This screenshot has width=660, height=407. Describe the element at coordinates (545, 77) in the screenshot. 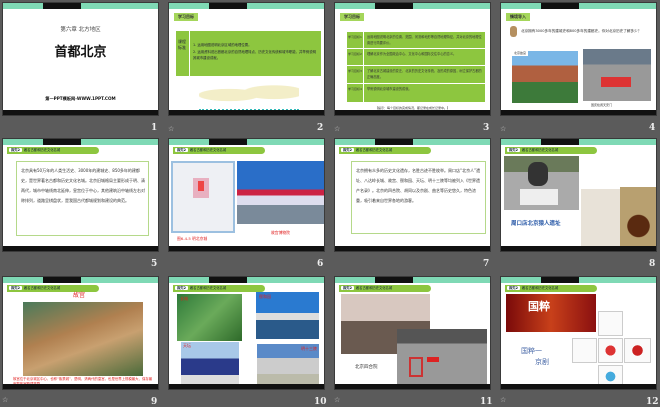

I see `forbidden-city-photo: 北京故宫` at that location.